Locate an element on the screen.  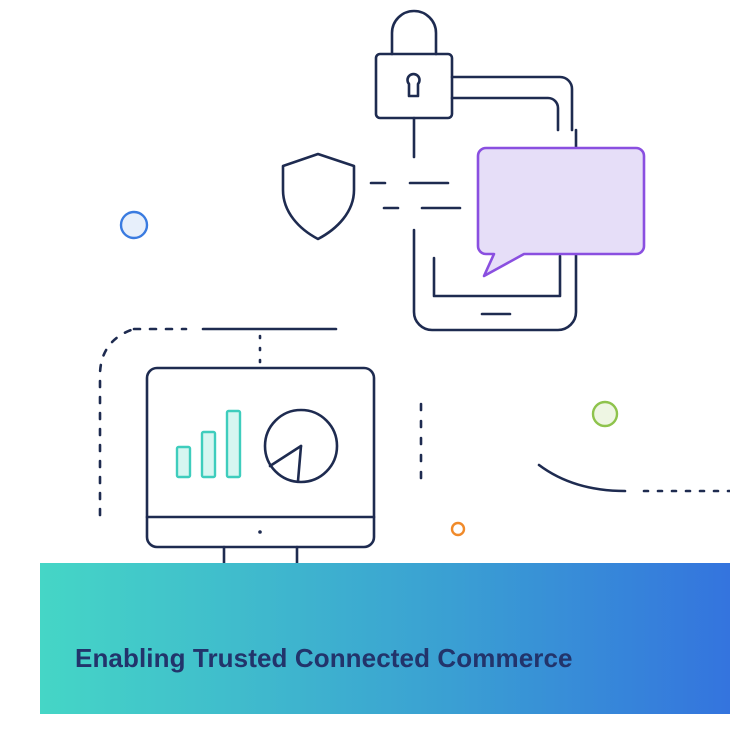
pie-chart-icon is located at coordinates (301, 446).